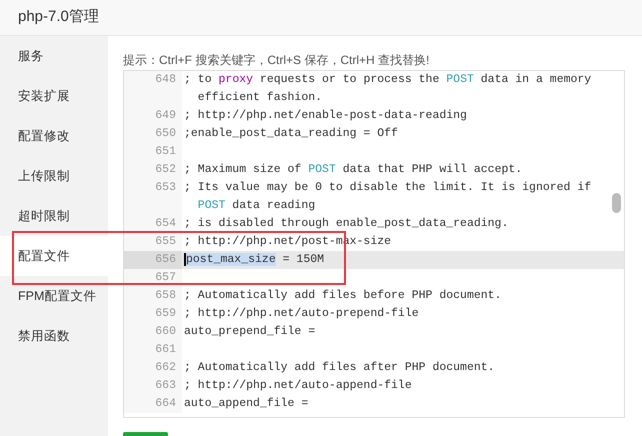  What do you see at coordinates (153, 332) in the screenshot?
I see `line-number: 660` at bounding box center [153, 332].